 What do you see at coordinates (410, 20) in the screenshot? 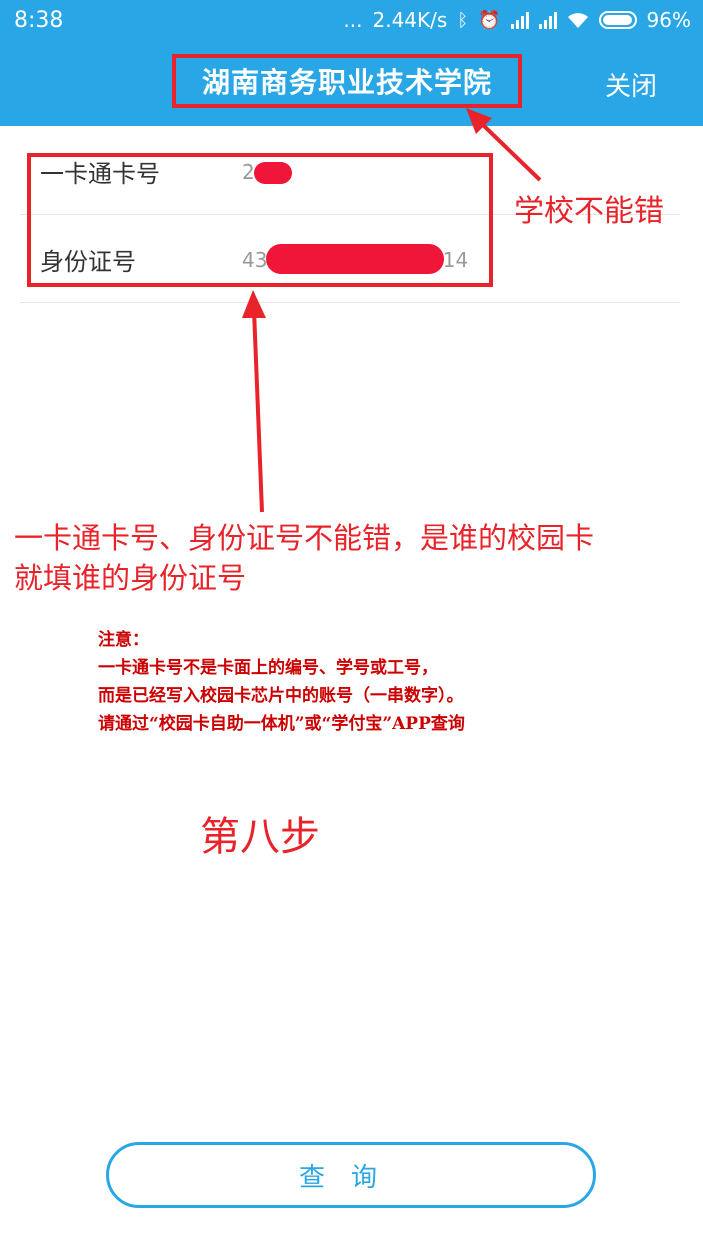
I see `network-speed: 2.44K/s` at bounding box center [410, 20].